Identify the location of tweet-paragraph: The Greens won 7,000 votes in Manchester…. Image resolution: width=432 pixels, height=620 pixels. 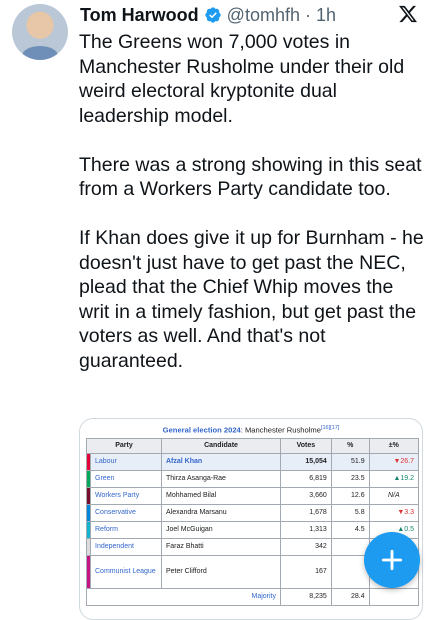
(242, 79).